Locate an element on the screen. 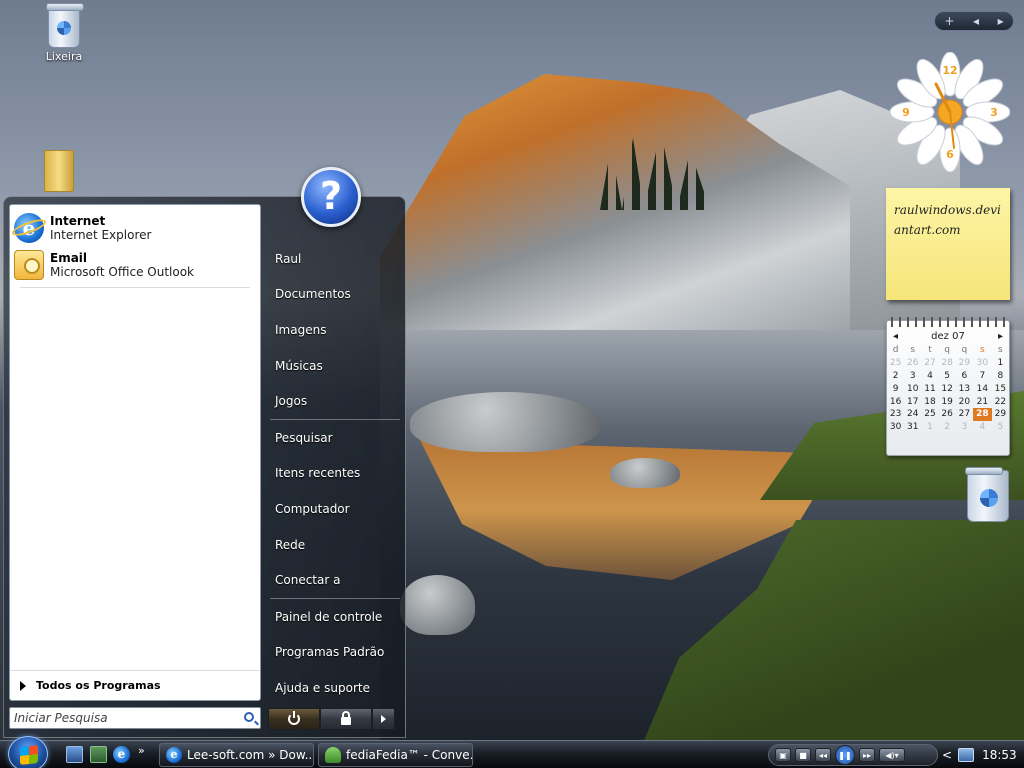 The width and height of the screenshot is (1024, 768). next-gadgets-button: ▸ is located at coordinates (1001, 21).